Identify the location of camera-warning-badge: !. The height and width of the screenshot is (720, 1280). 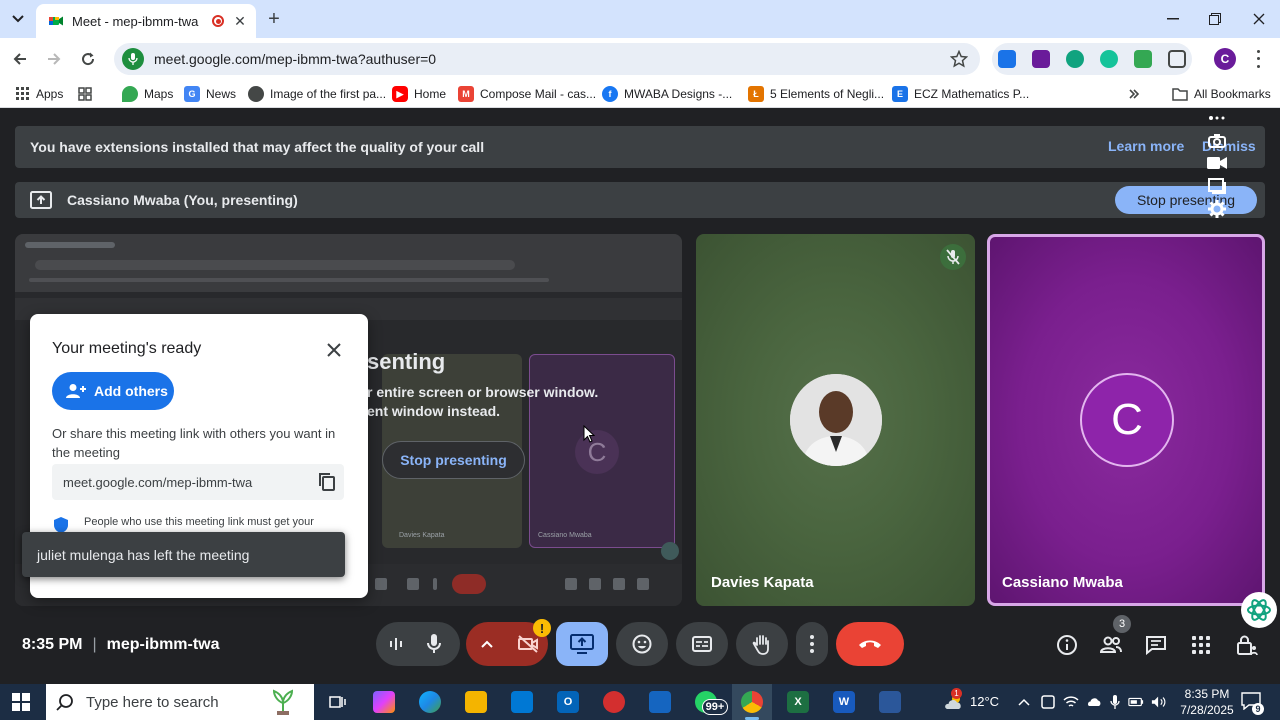
(542, 628).